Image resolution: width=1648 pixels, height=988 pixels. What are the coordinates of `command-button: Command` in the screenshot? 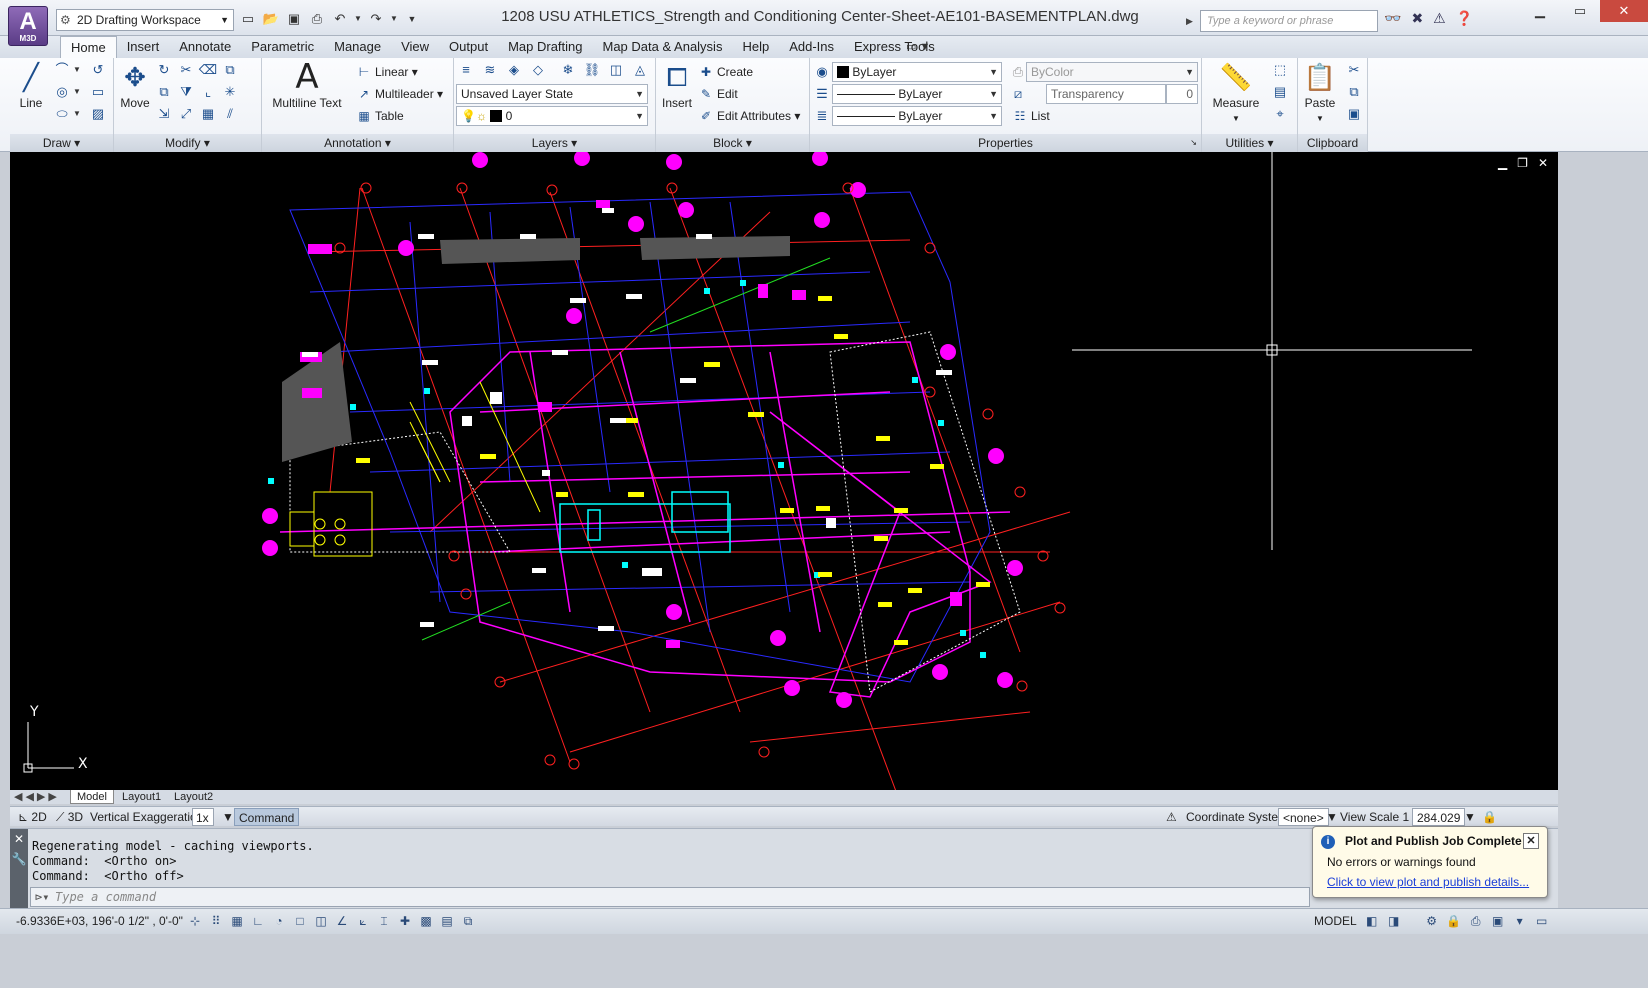 It's located at (267, 817).